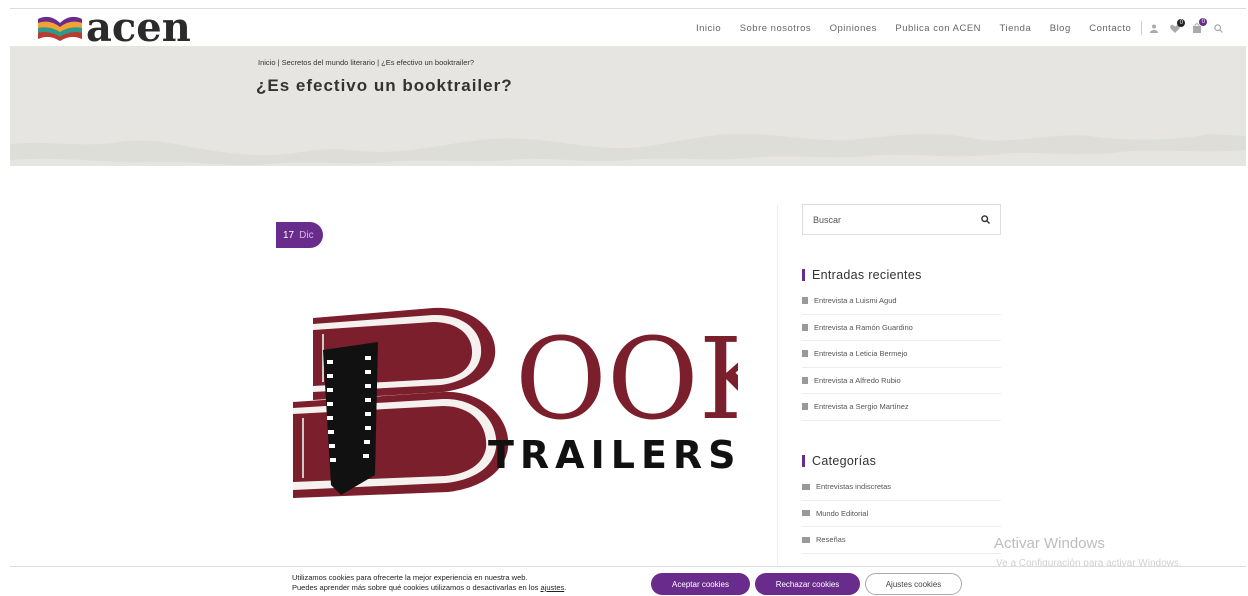 This screenshot has width=1248, height=596. Describe the element at coordinates (138, 27) in the screenshot. I see `logo-wordmark: acen` at that location.